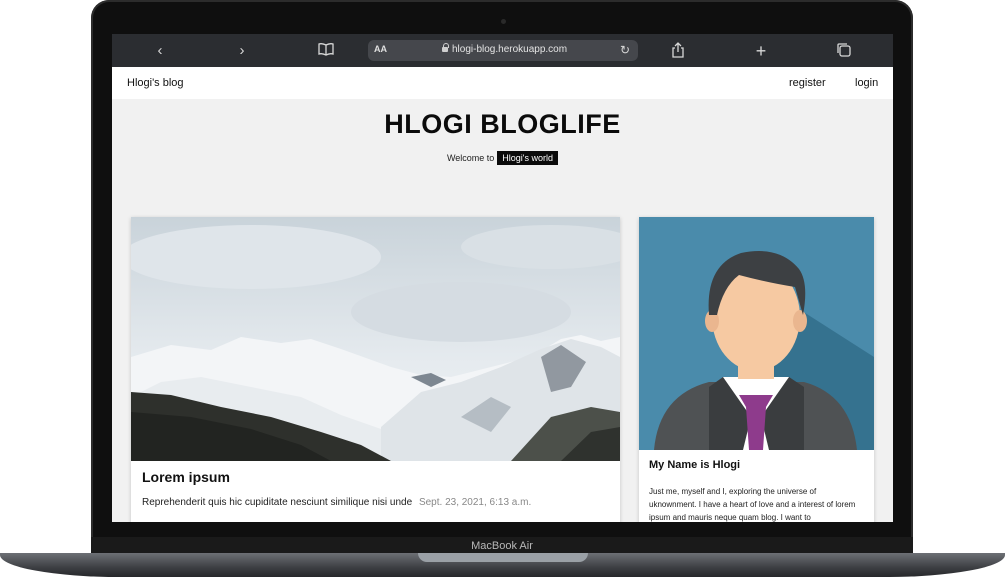  I want to click on avatar-illustration, so click(756, 333).